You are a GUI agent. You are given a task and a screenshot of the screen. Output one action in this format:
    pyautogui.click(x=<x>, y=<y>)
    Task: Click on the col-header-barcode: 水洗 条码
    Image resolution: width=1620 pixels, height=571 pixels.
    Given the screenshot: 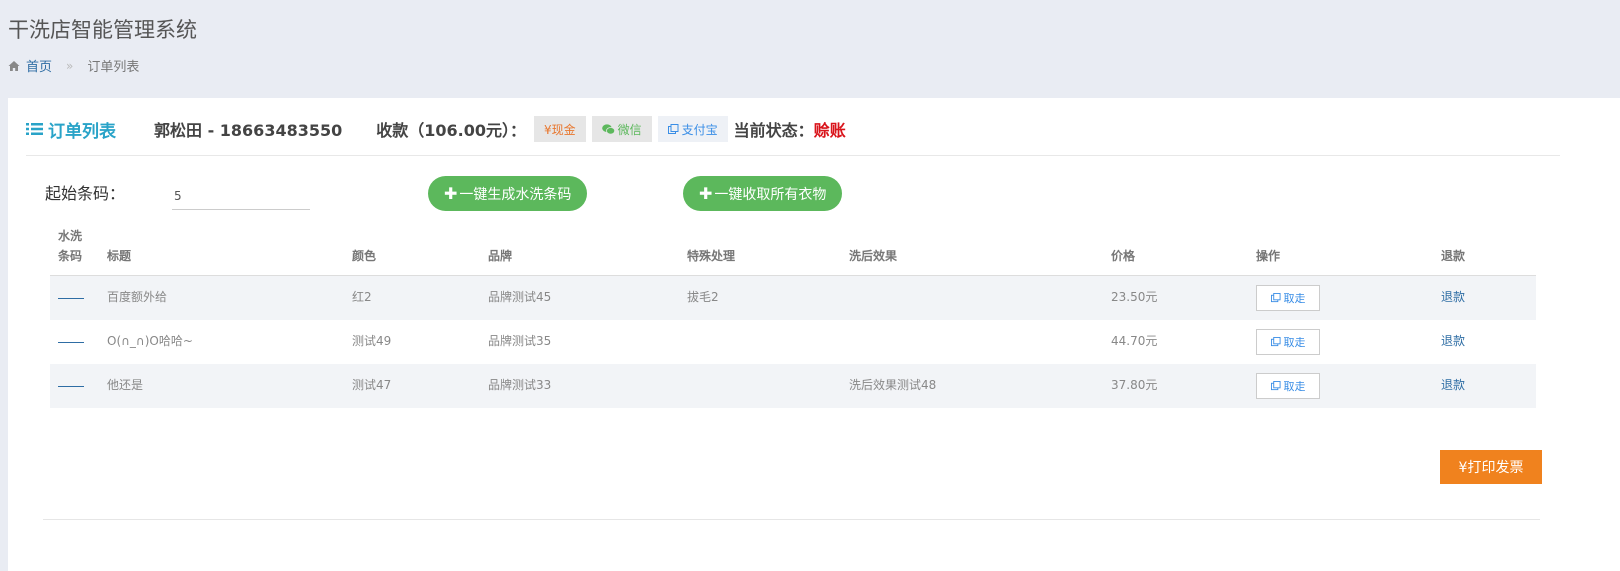 What is the action you would take?
    pyautogui.click(x=78, y=251)
    